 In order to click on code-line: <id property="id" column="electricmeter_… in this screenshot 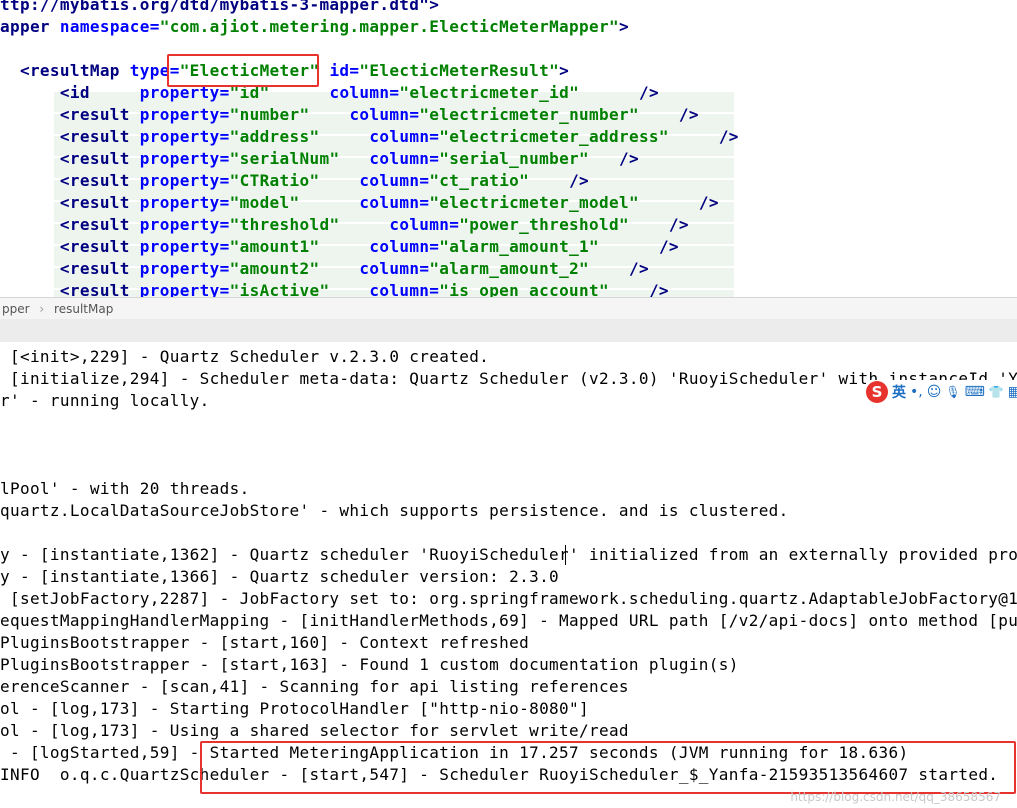, I will do `click(329, 93)`.